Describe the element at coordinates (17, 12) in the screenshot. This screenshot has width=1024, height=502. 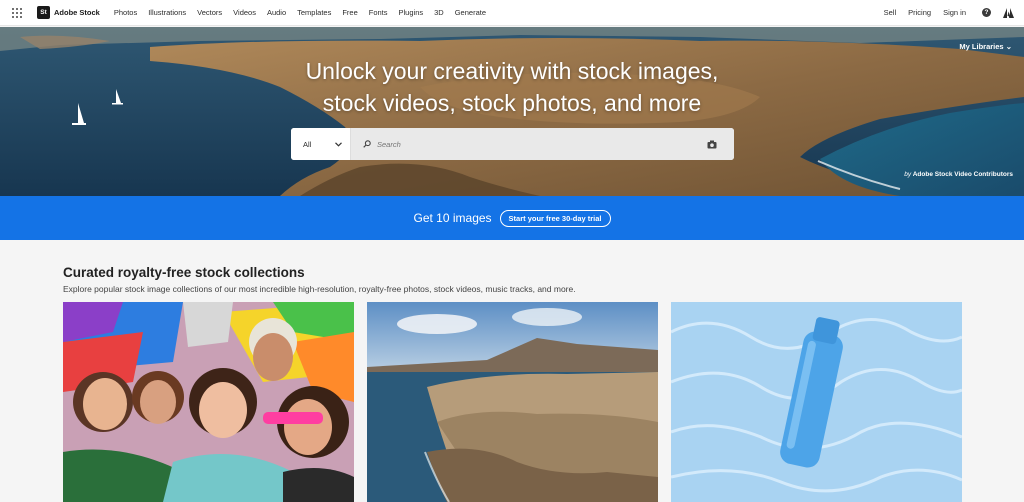
I see `apps-grid-icon` at that location.